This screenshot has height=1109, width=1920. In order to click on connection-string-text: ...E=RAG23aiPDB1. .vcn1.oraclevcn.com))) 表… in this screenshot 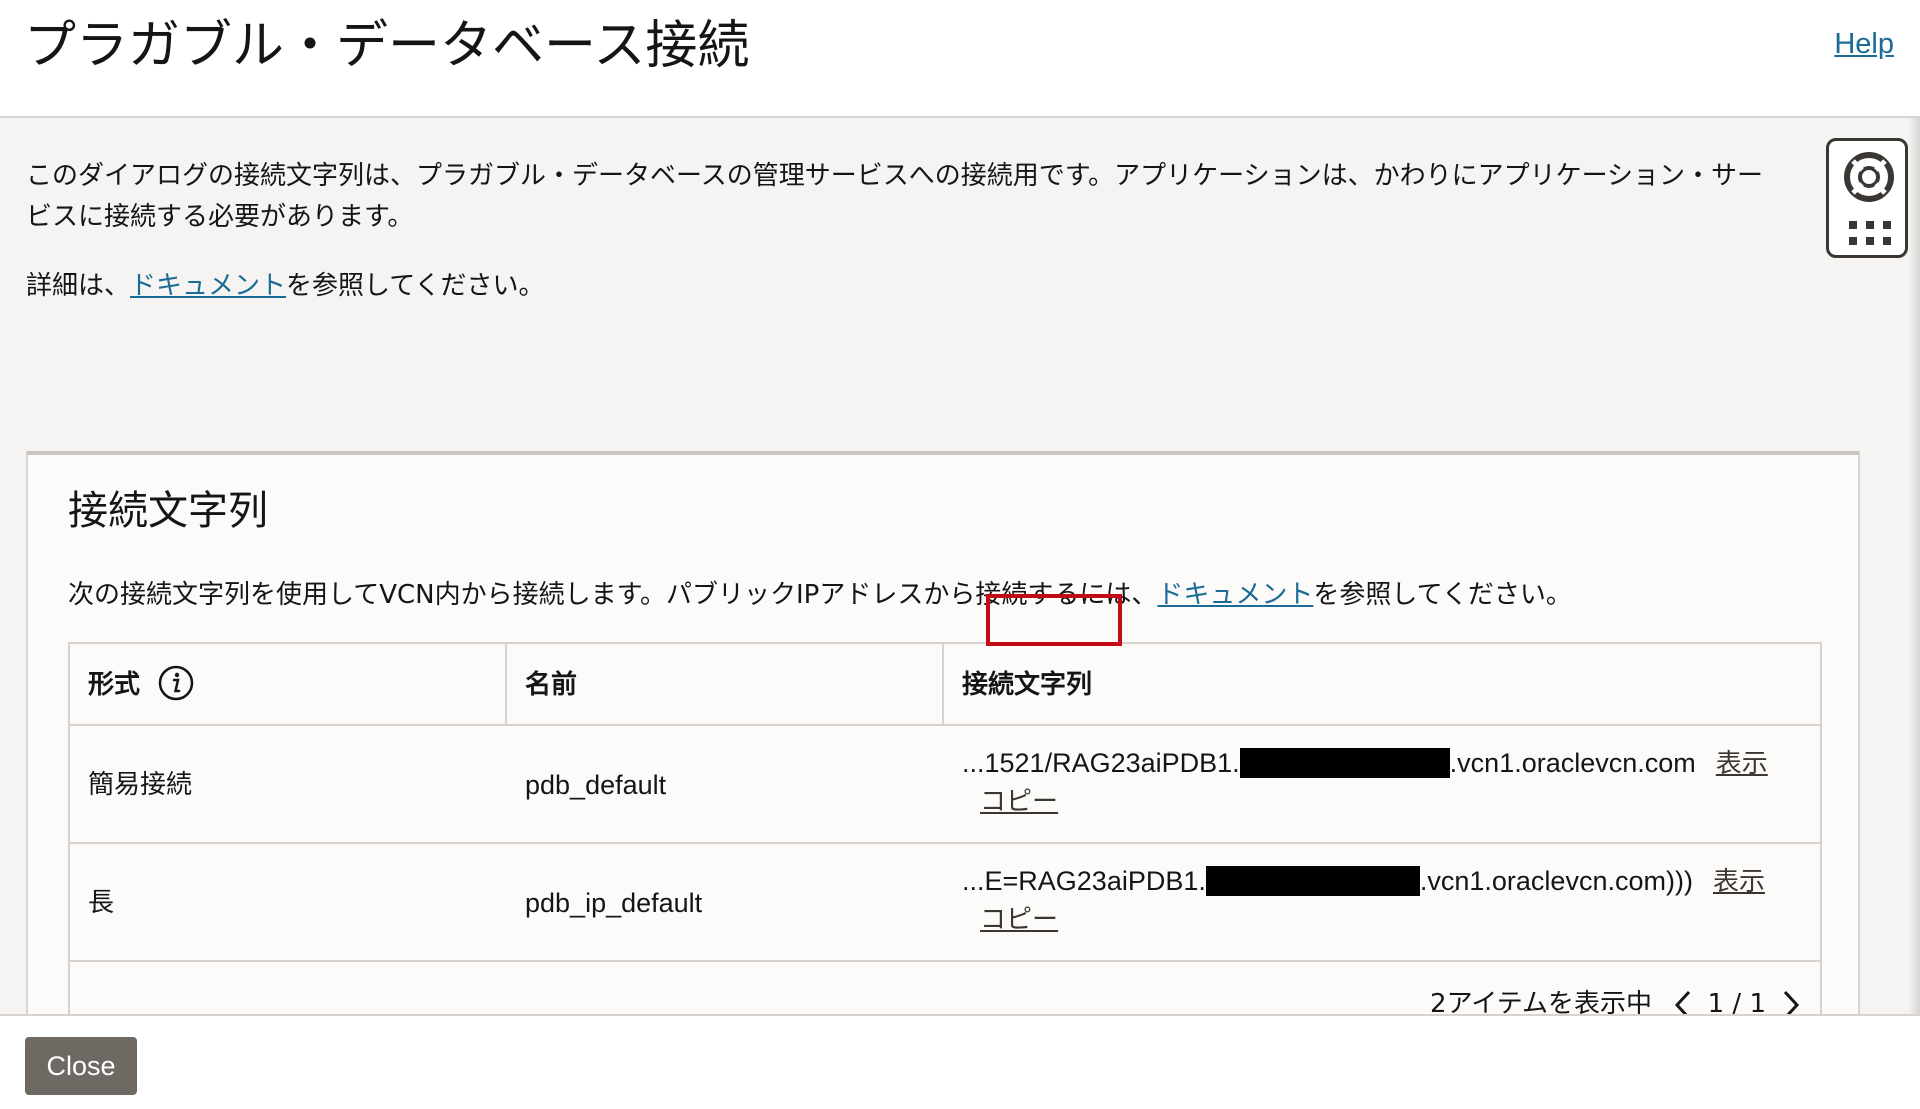, I will do `click(1393, 881)`.